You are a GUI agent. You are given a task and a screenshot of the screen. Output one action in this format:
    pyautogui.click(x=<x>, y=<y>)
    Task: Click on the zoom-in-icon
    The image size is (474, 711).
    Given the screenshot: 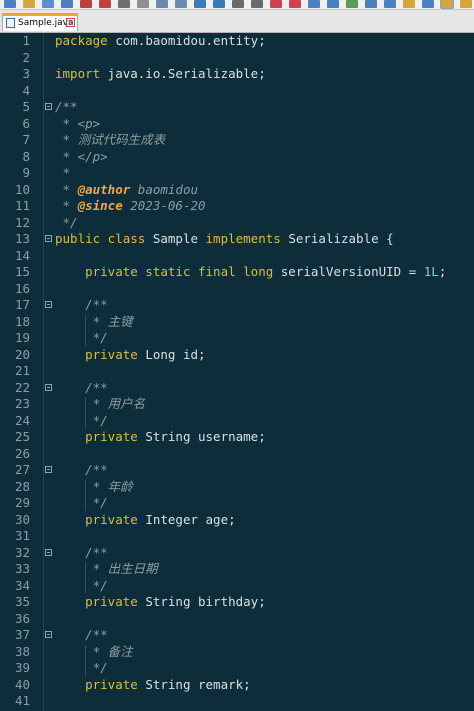 What is the action you would take?
    pyautogui.click(x=276, y=4)
    